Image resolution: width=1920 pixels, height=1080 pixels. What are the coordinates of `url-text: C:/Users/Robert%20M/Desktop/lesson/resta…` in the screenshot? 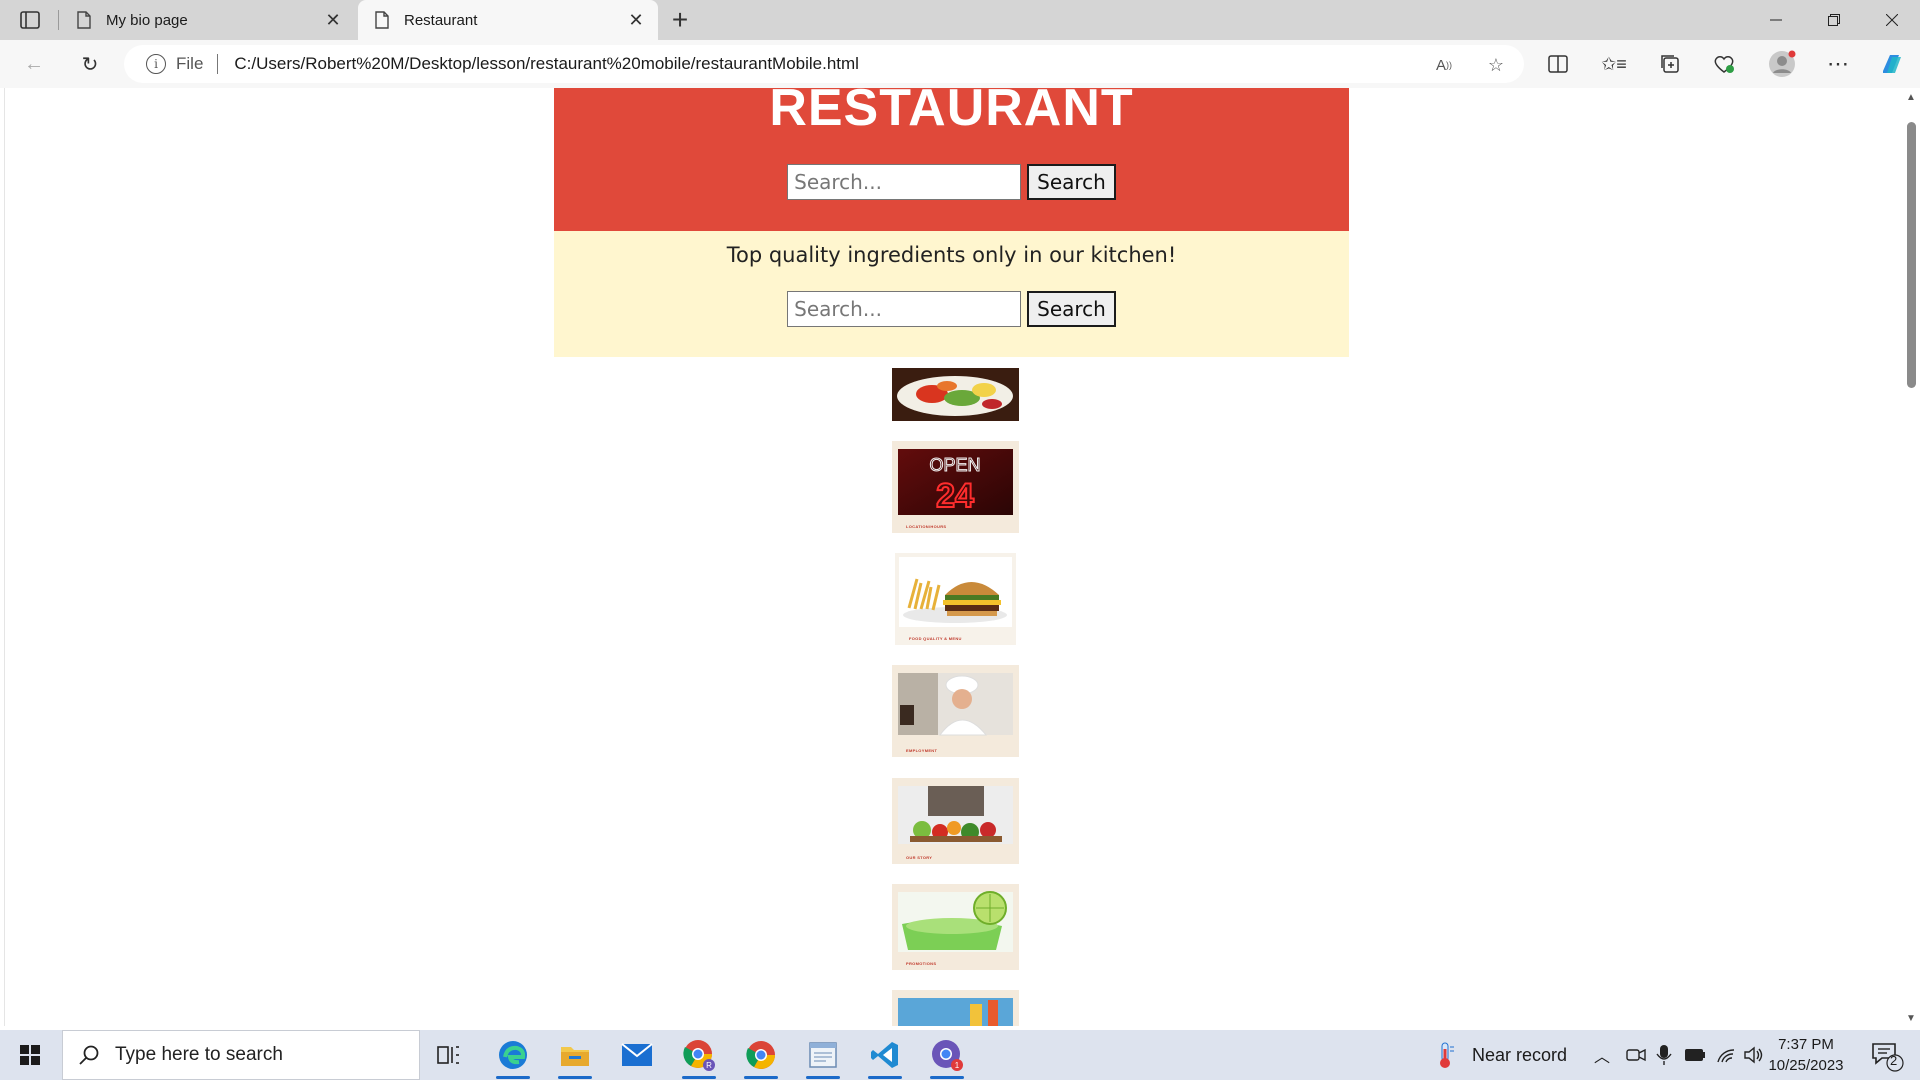 It's located at (546, 64).